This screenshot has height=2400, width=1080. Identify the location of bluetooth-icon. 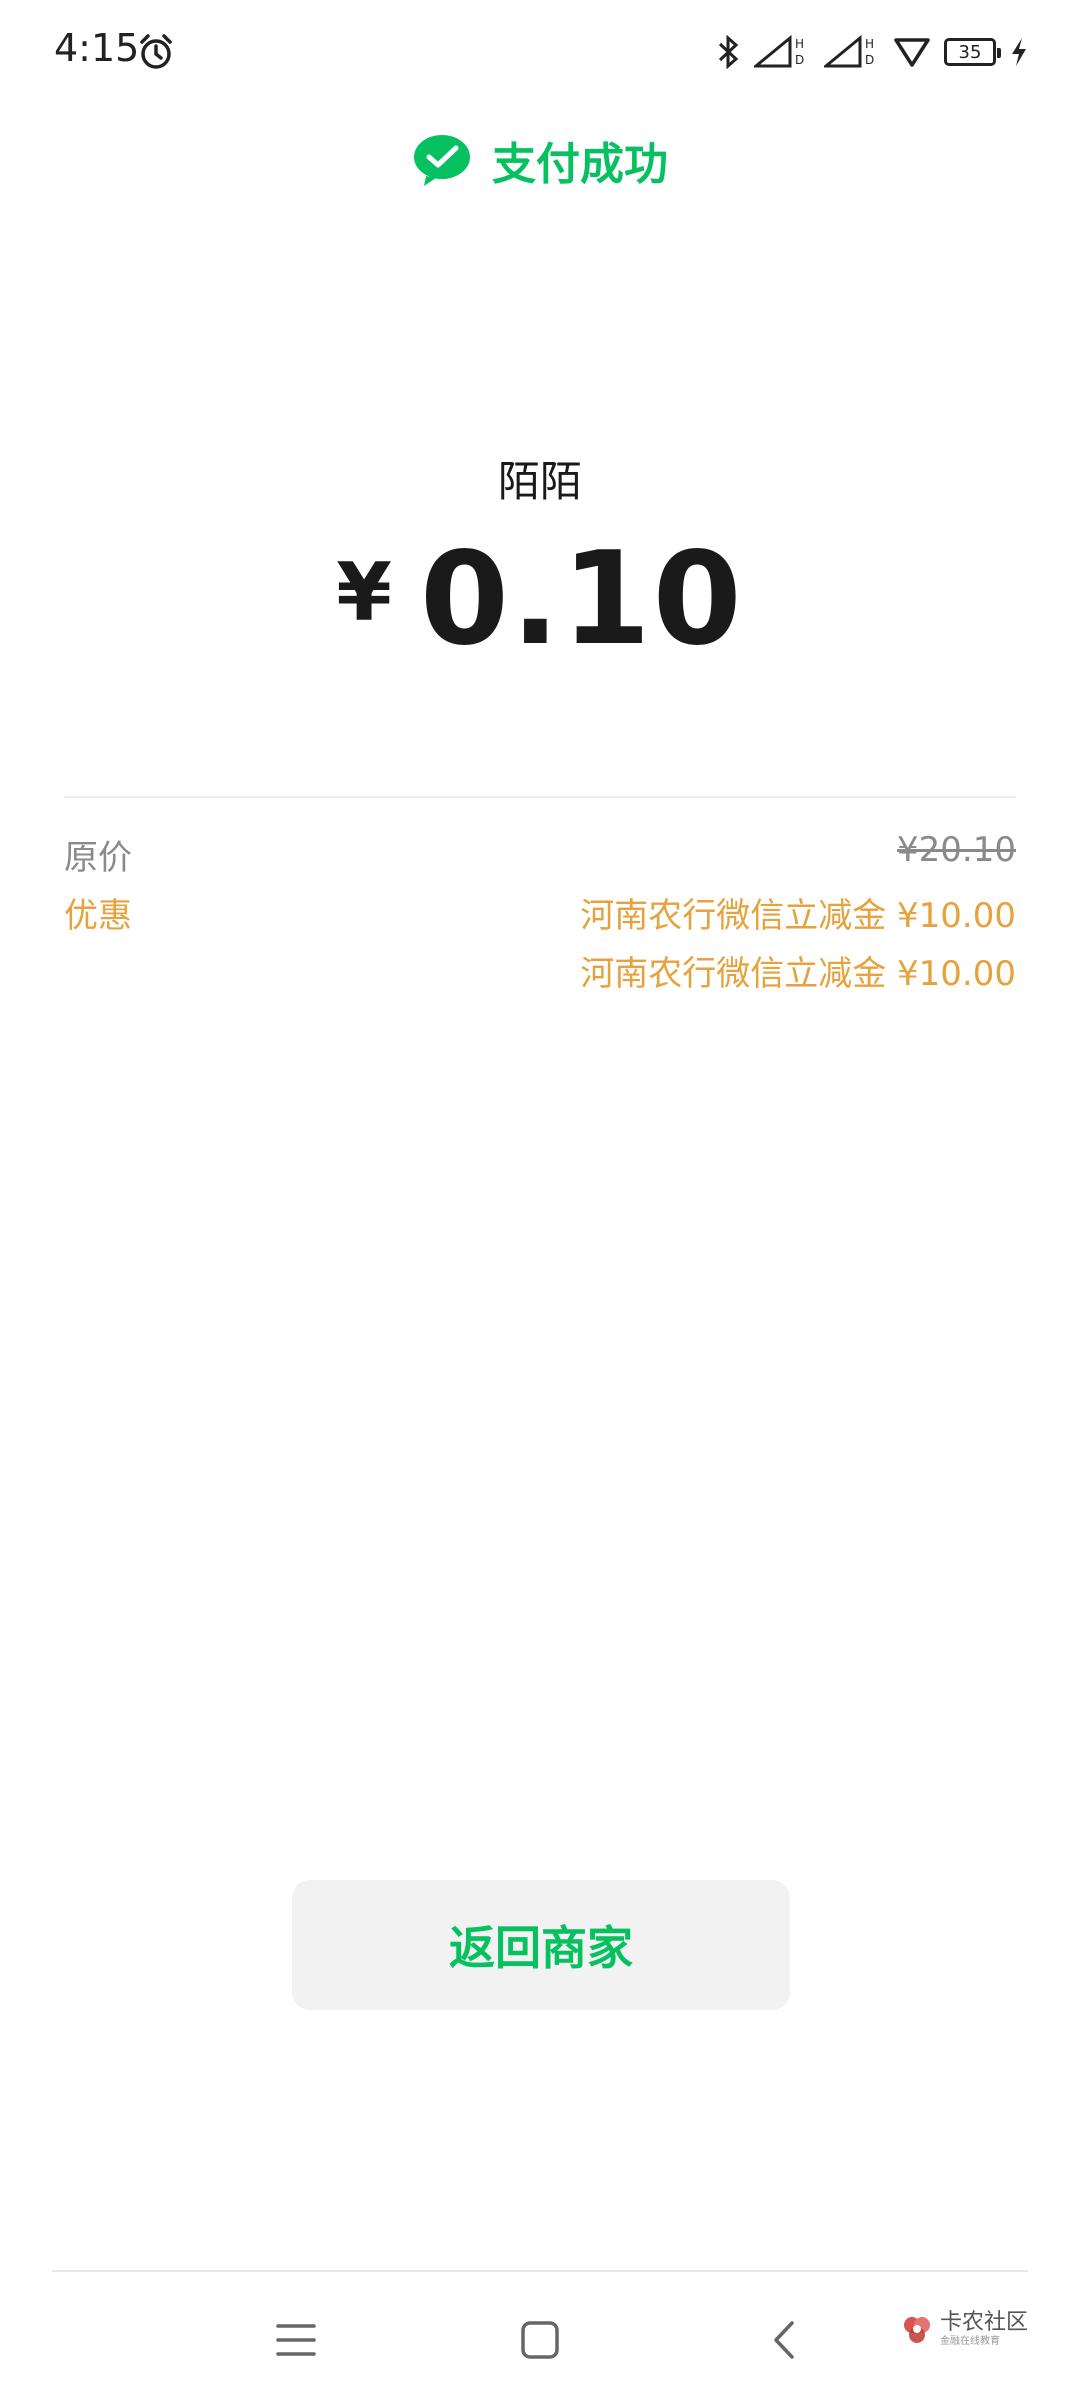
(728, 52).